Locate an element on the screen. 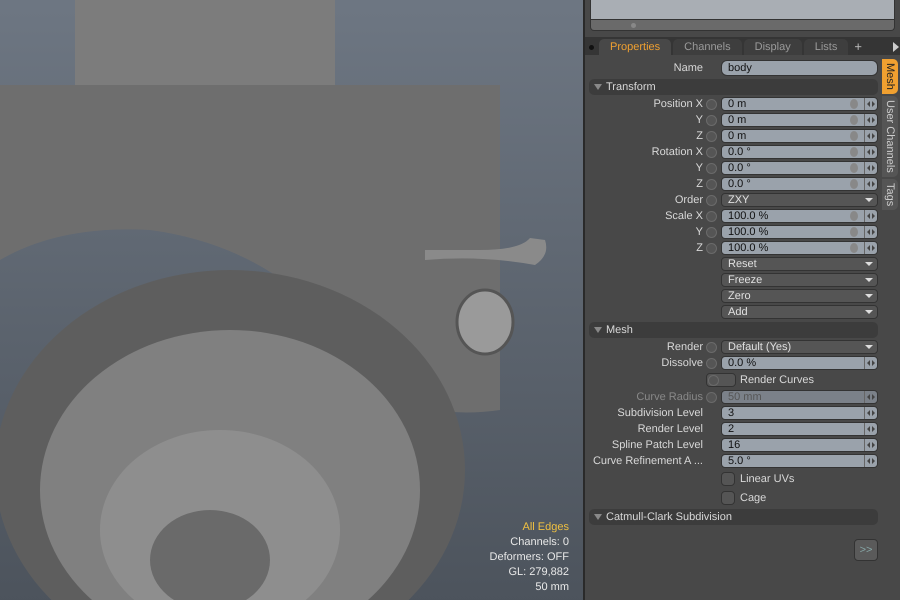 The image size is (900, 600). value-field: 3 is located at coordinates (799, 413).